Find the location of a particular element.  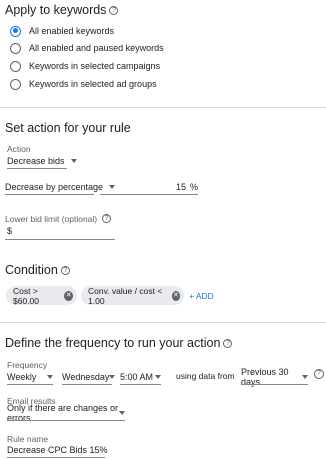

time-value: 5:00 AM is located at coordinates (137, 376).